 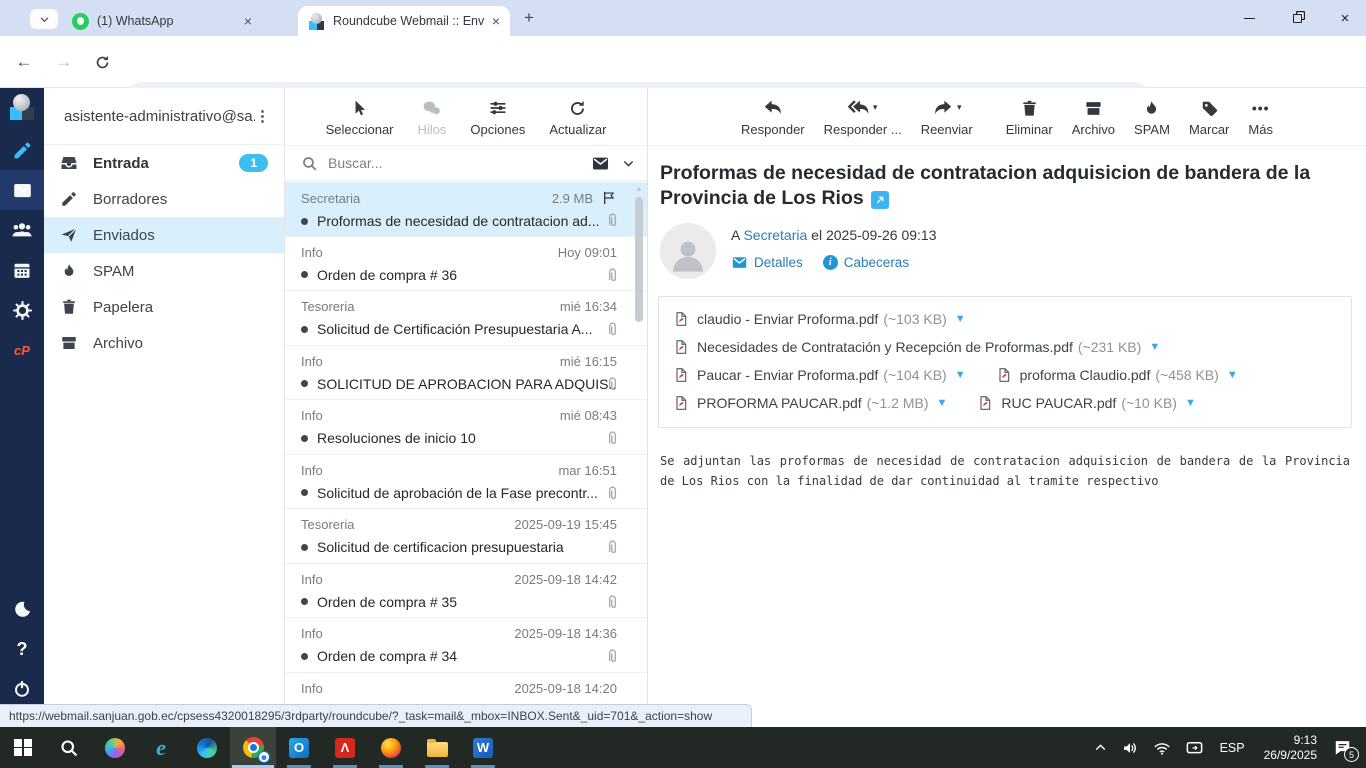 What do you see at coordinates (22, 230) in the screenshot?
I see `contacts-nav-button` at bounding box center [22, 230].